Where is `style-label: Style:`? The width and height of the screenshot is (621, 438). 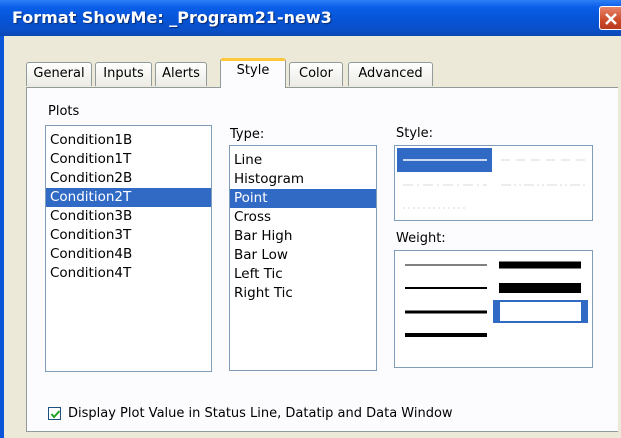 style-label: Style: is located at coordinates (415, 133).